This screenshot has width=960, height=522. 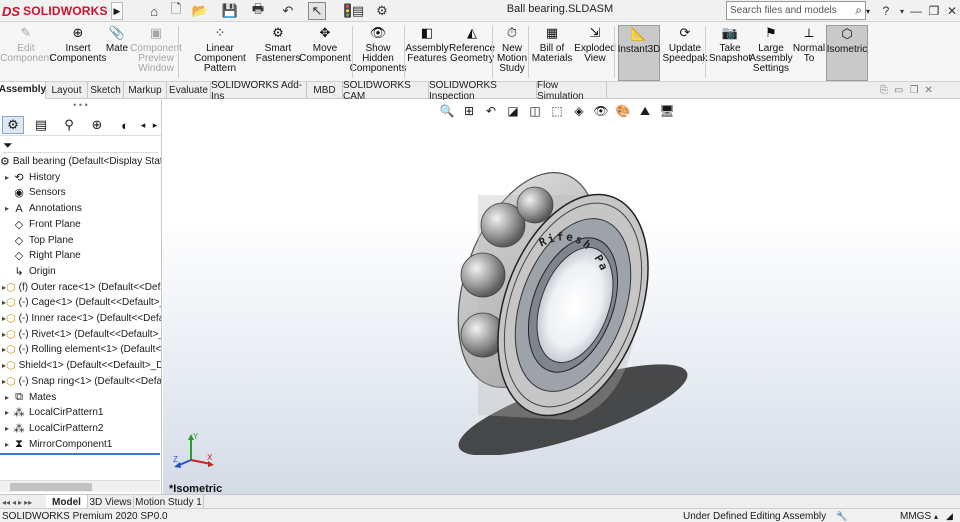 I want to click on move-component-button: ✥ Move Component, so click(x=325, y=53).